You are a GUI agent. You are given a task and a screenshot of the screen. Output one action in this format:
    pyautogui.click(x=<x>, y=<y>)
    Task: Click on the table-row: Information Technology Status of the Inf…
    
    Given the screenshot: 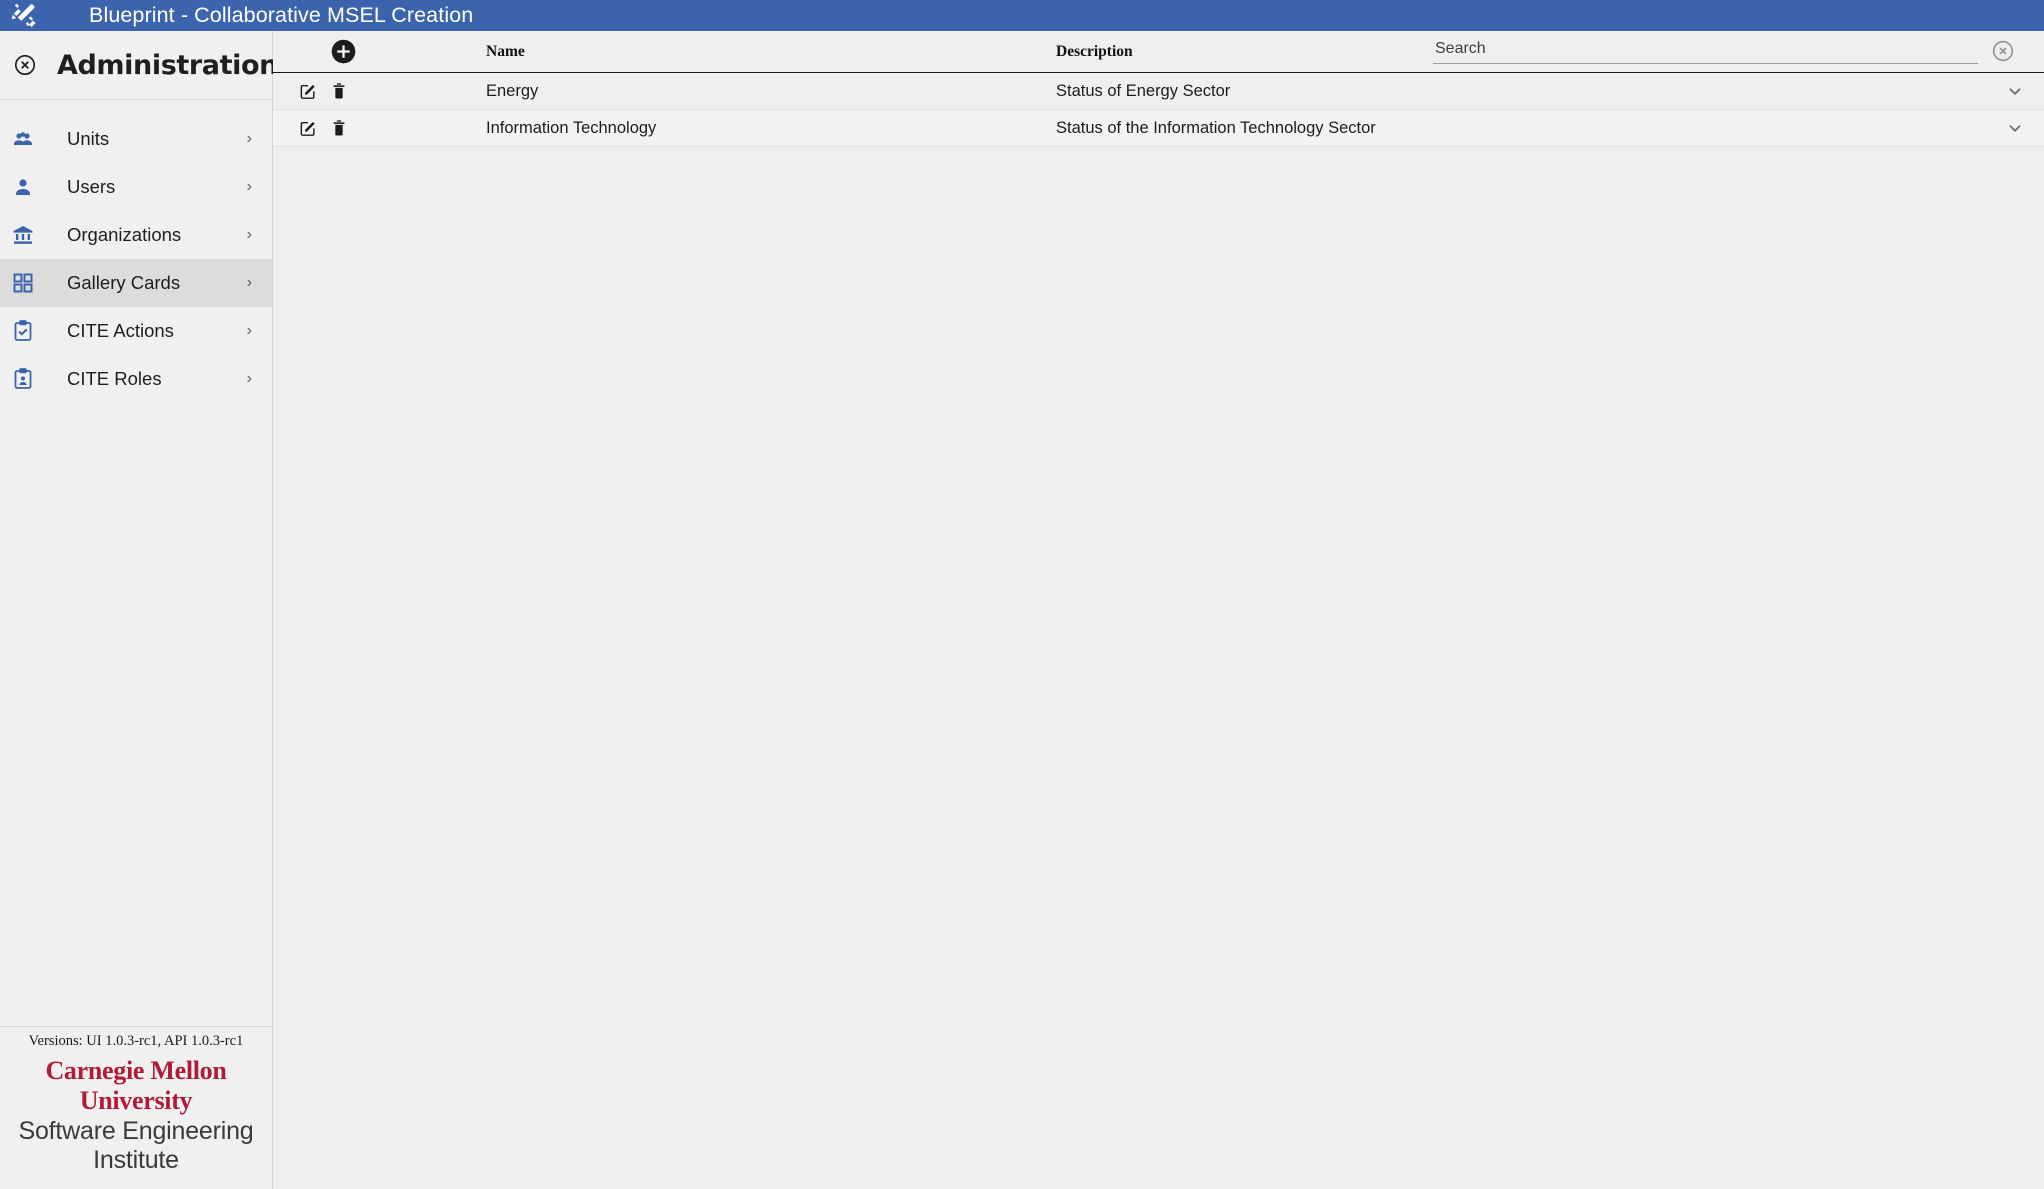 What is the action you would take?
    pyautogui.click(x=1158, y=128)
    